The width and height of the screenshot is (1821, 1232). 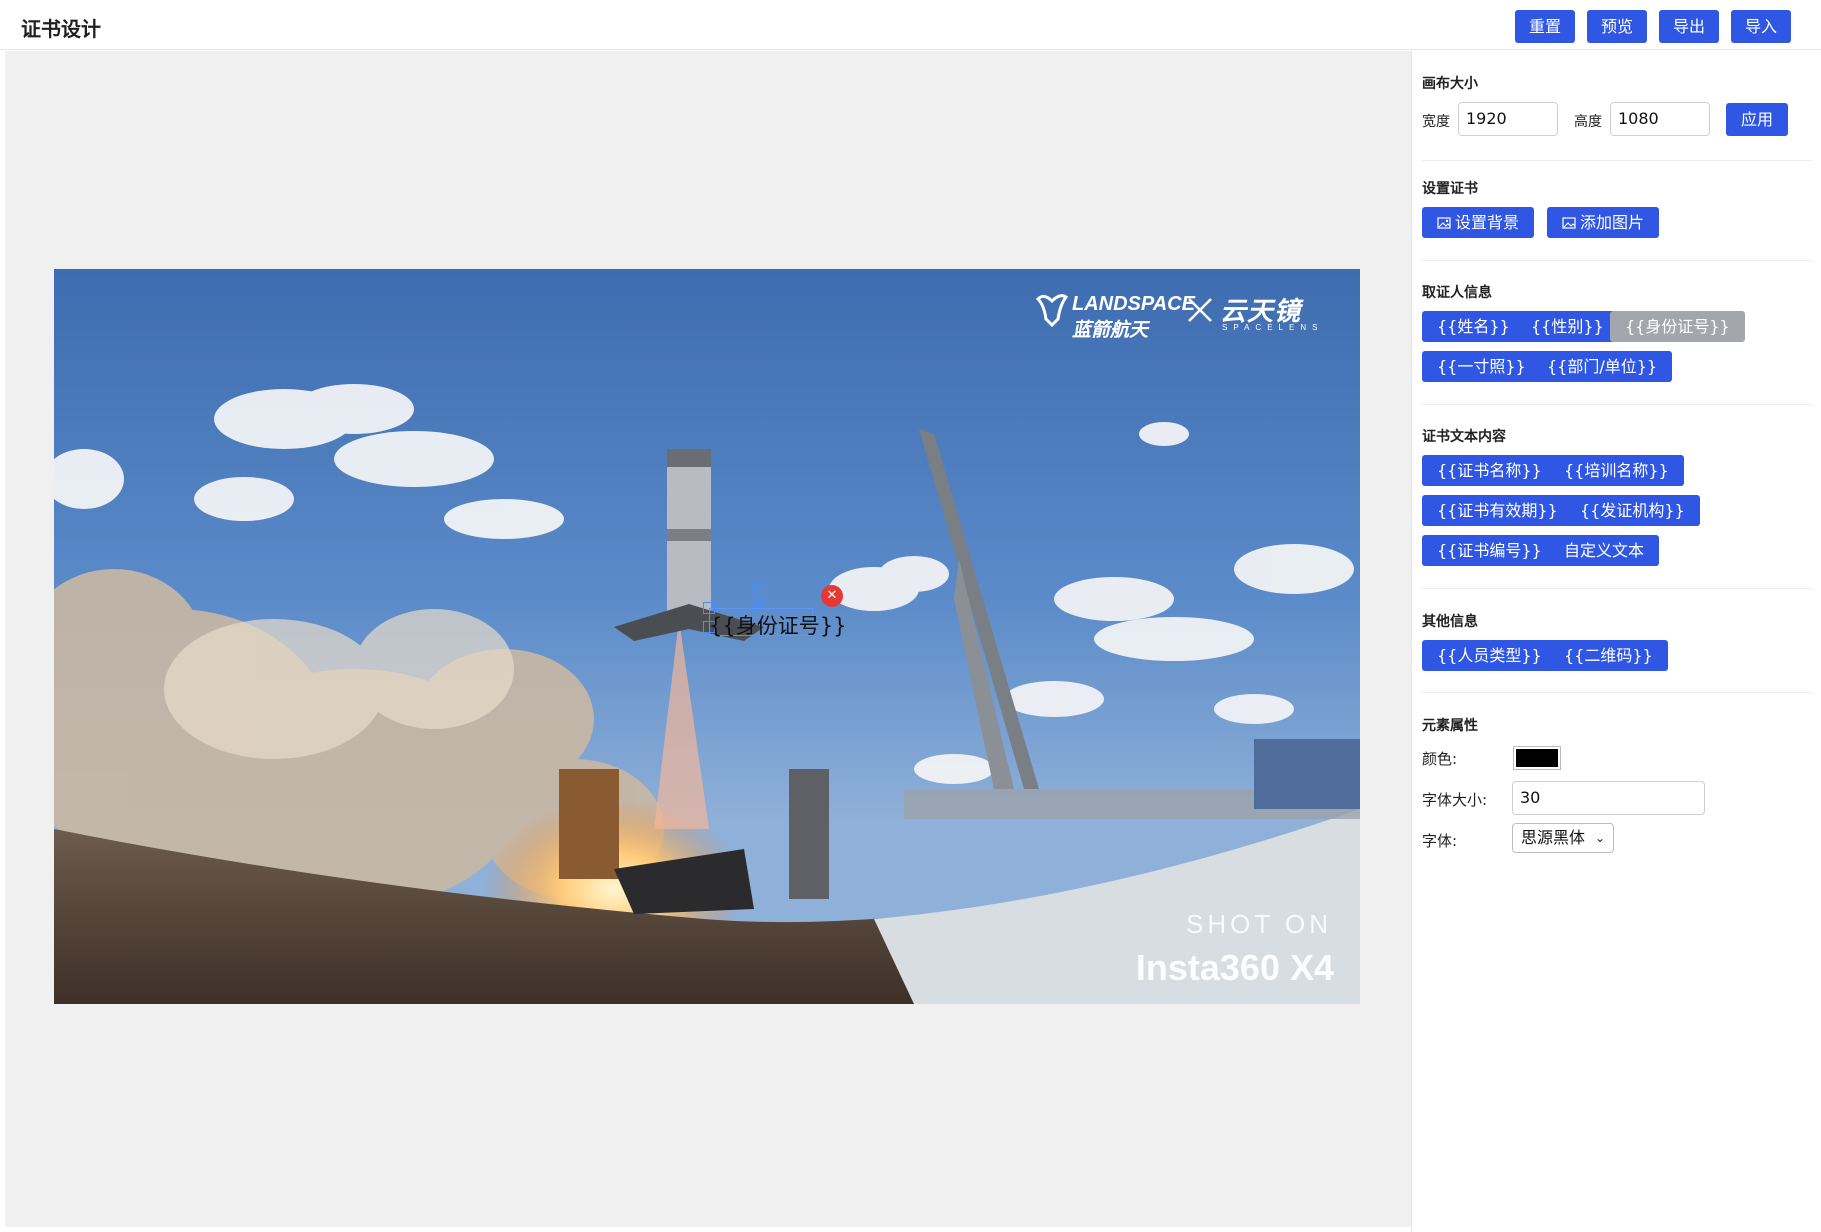 I want to click on color-picker, so click(x=1537, y=758).